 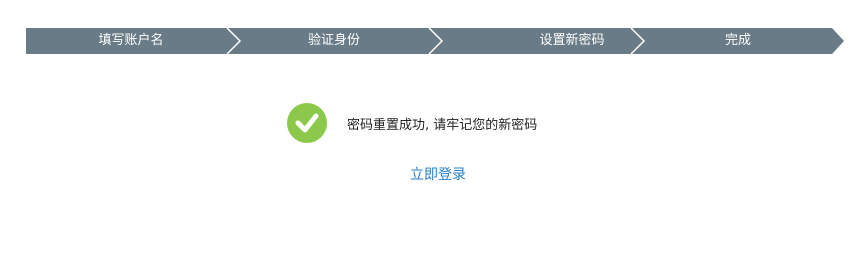 What do you see at coordinates (438, 174) in the screenshot?
I see `login-now-link: 立即登录` at bounding box center [438, 174].